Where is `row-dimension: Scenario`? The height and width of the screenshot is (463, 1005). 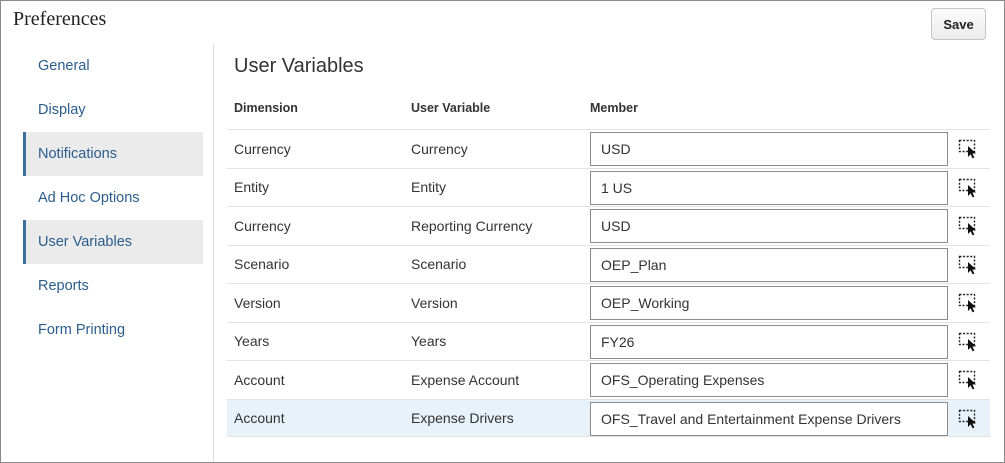
row-dimension: Scenario is located at coordinates (262, 264).